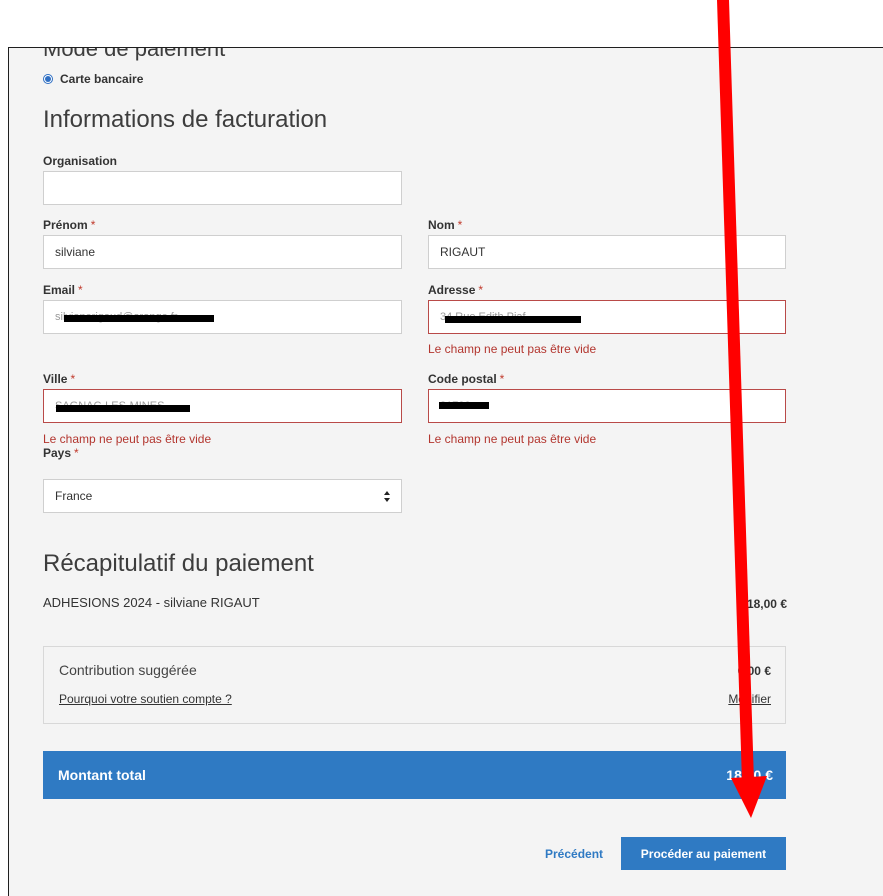 The image size is (883, 896). I want to click on email-label: Email *, so click(63, 290).